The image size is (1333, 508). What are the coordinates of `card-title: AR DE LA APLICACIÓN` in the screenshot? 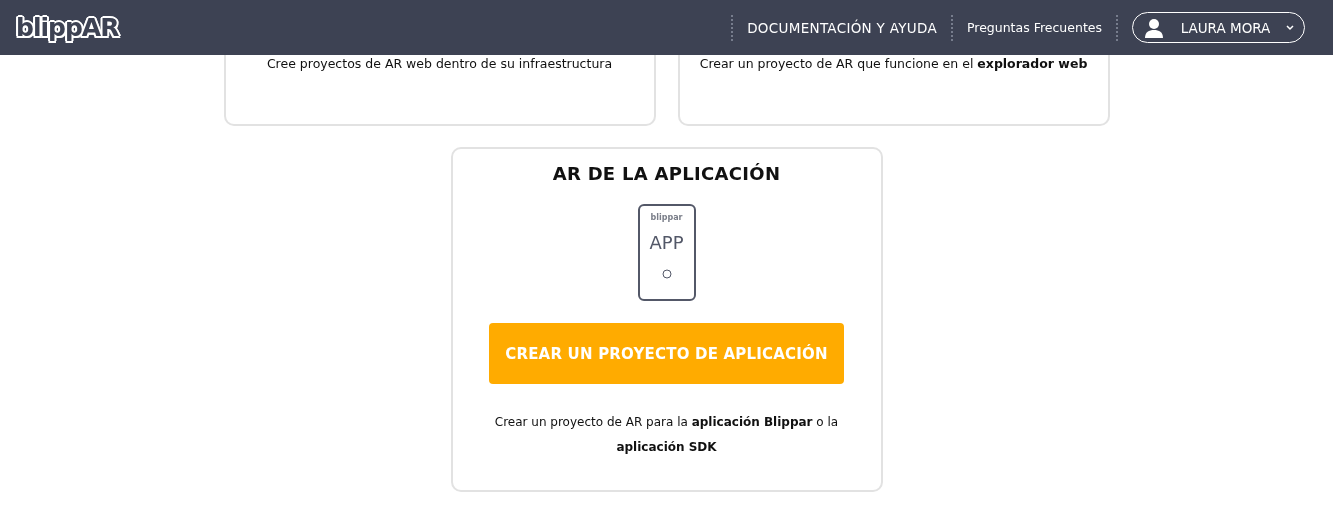 It's located at (666, 173).